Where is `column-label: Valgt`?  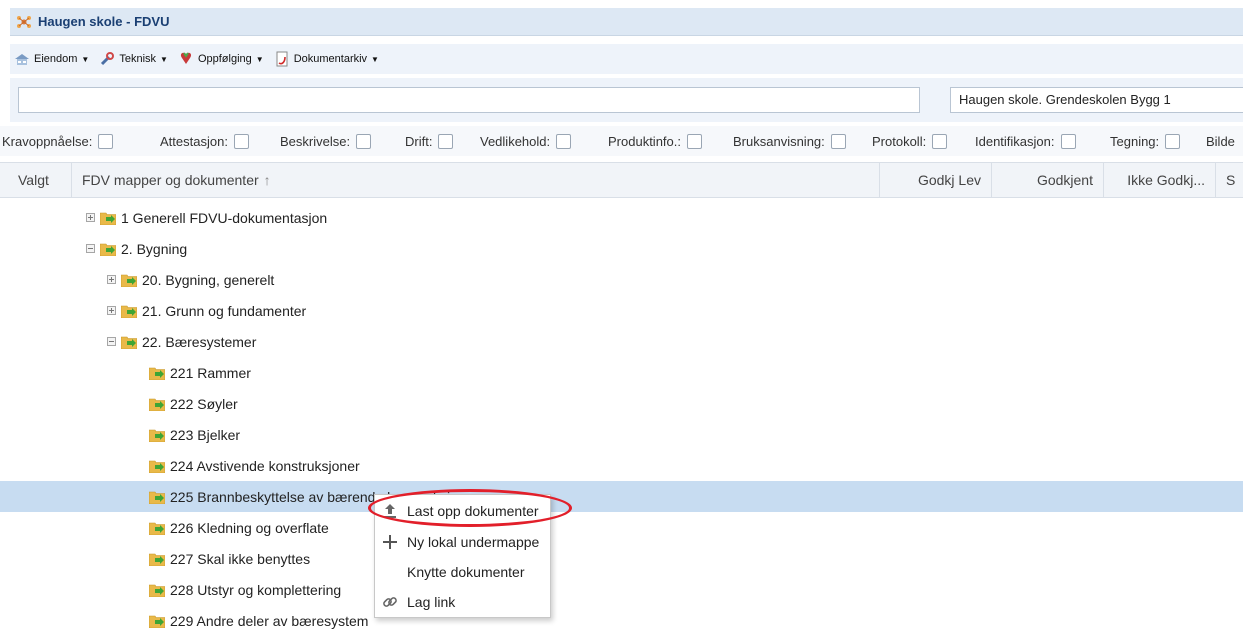
column-label: Valgt is located at coordinates (33, 180).